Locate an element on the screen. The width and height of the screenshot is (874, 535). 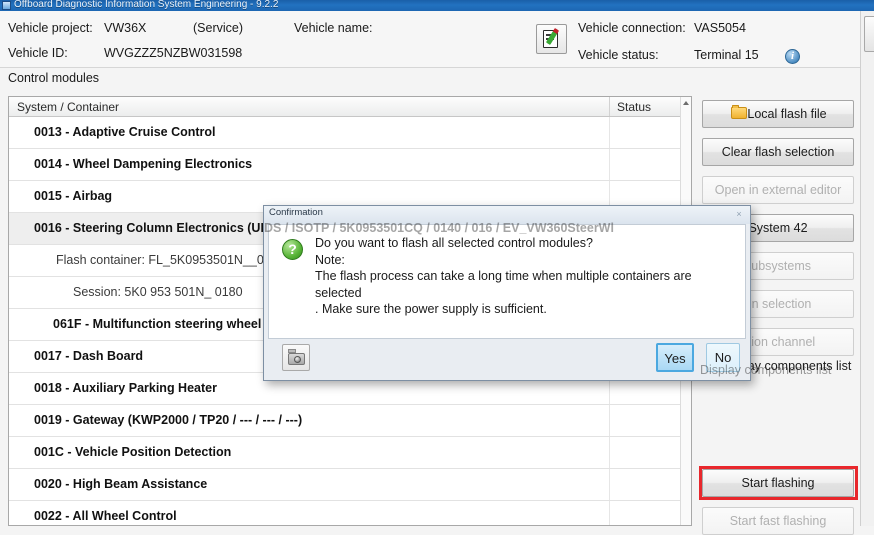
local-flash-file-button: Local flash file is located at coordinates (778, 114).